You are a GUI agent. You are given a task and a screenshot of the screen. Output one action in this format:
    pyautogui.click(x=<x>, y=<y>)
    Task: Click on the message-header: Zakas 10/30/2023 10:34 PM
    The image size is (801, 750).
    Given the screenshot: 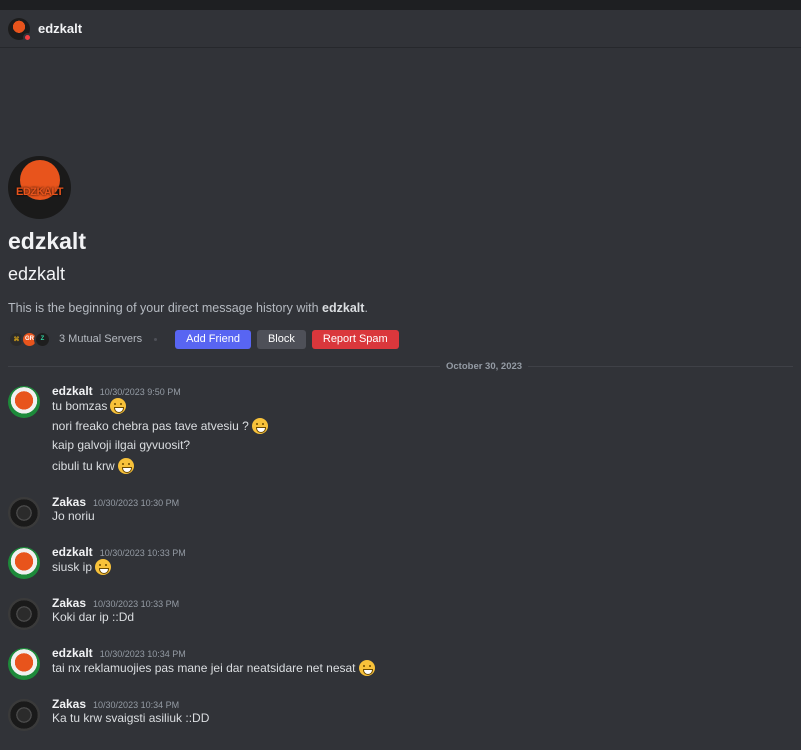 What is the action you would take?
    pyautogui.click(x=115, y=704)
    